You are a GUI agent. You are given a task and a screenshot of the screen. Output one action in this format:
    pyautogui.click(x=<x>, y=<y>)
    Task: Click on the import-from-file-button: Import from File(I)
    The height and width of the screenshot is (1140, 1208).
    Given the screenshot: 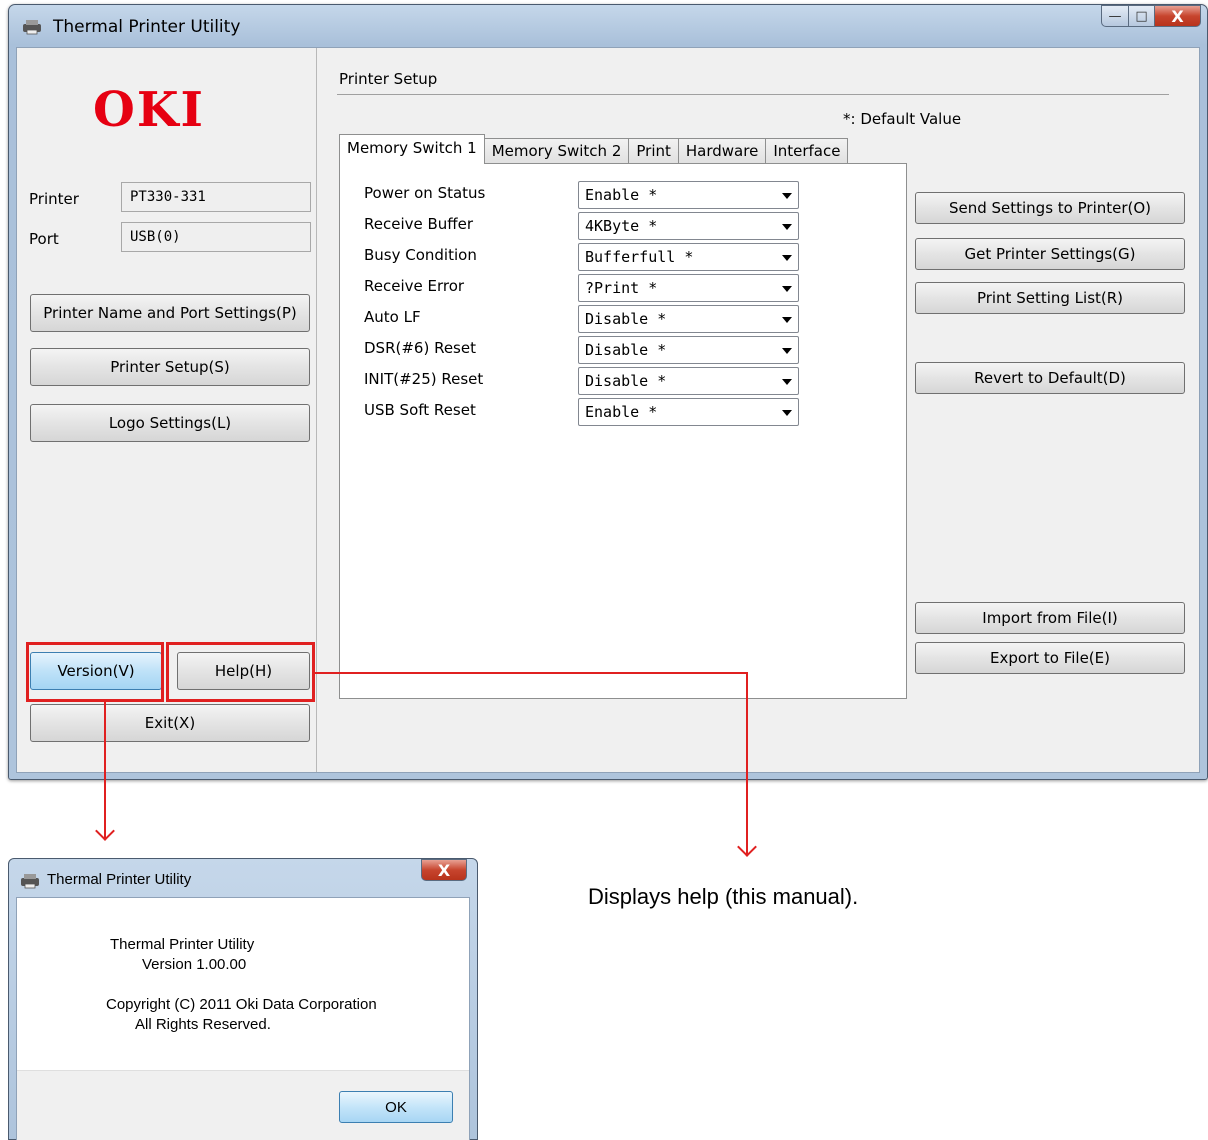 What is the action you would take?
    pyautogui.click(x=1050, y=618)
    